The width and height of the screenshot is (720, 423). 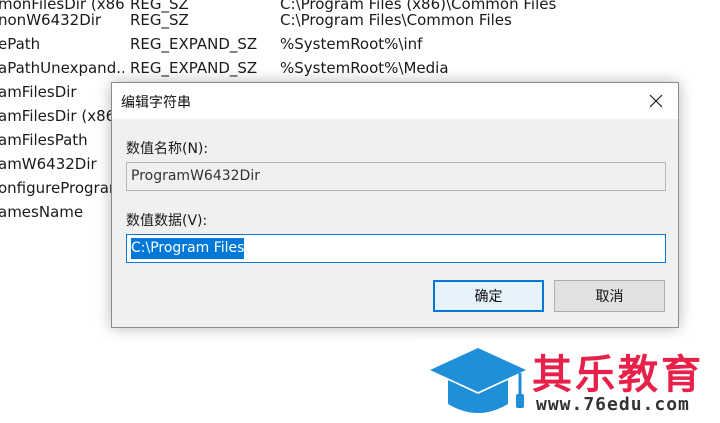 I want to click on ok-button: 确定, so click(x=488, y=296).